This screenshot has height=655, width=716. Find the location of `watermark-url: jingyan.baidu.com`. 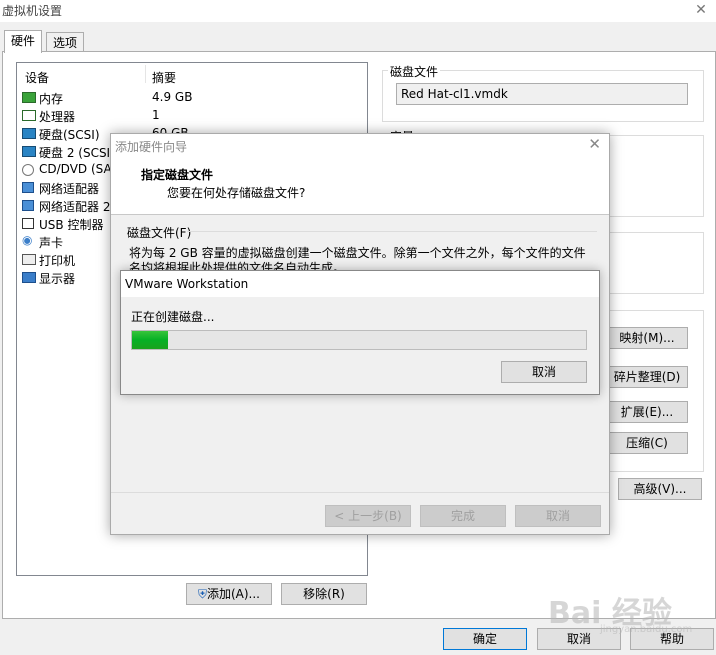

watermark-url: jingyan.baidu.com is located at coordinates (646, 629).